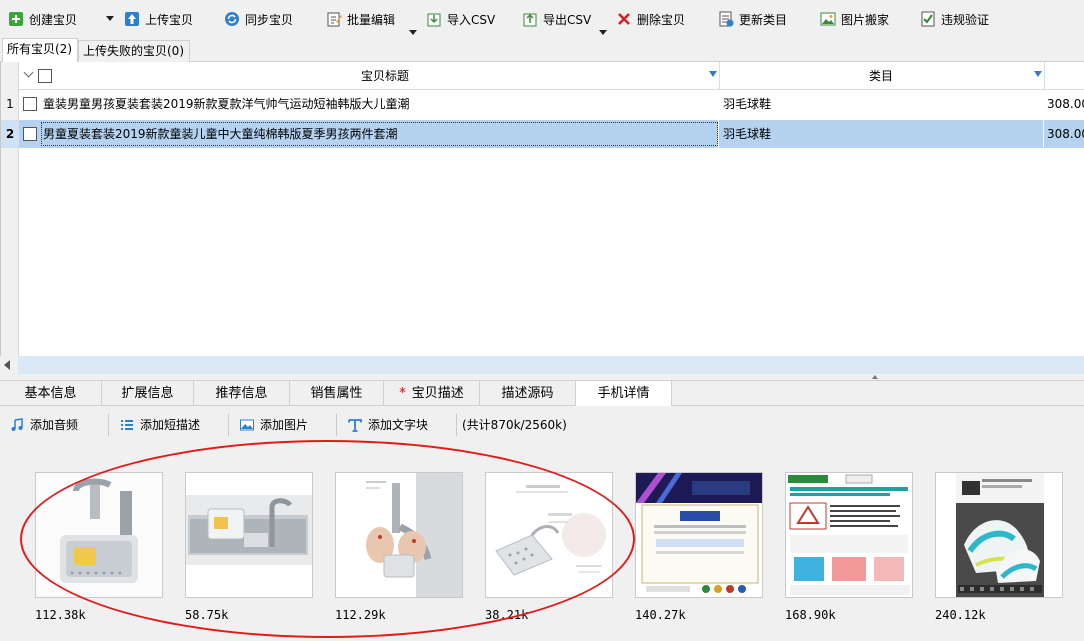 This screenshot has height=641, width=1084. Describe the element at coordinates (7, 365) in the screenshot. I see `scroll-left-arrow-icon` at that location.